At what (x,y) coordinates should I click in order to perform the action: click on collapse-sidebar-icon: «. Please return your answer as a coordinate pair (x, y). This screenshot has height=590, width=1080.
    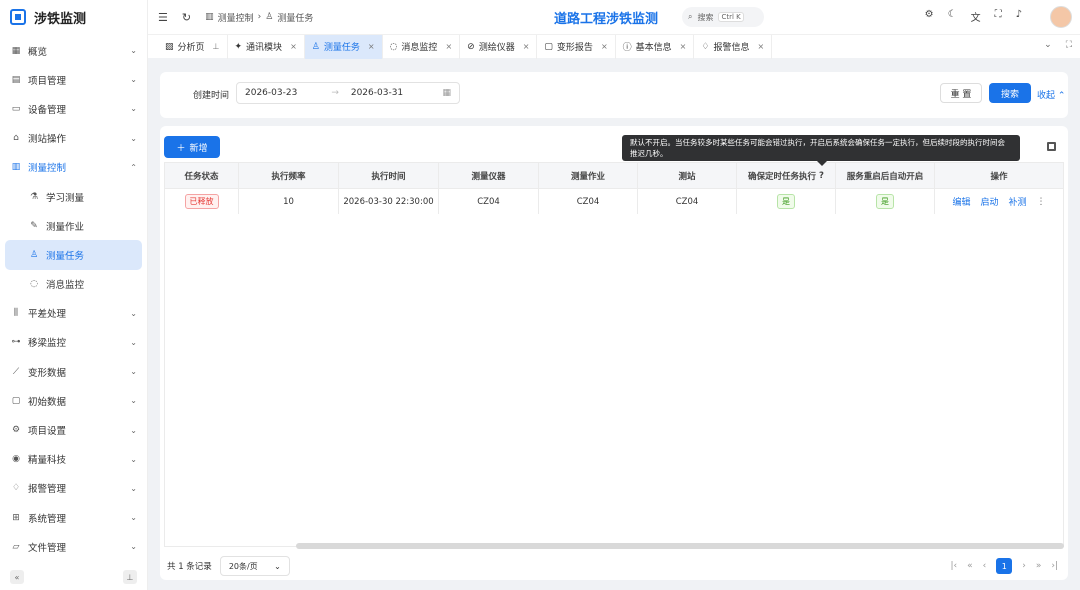
    Looking at the image, I should click on (17, 577).